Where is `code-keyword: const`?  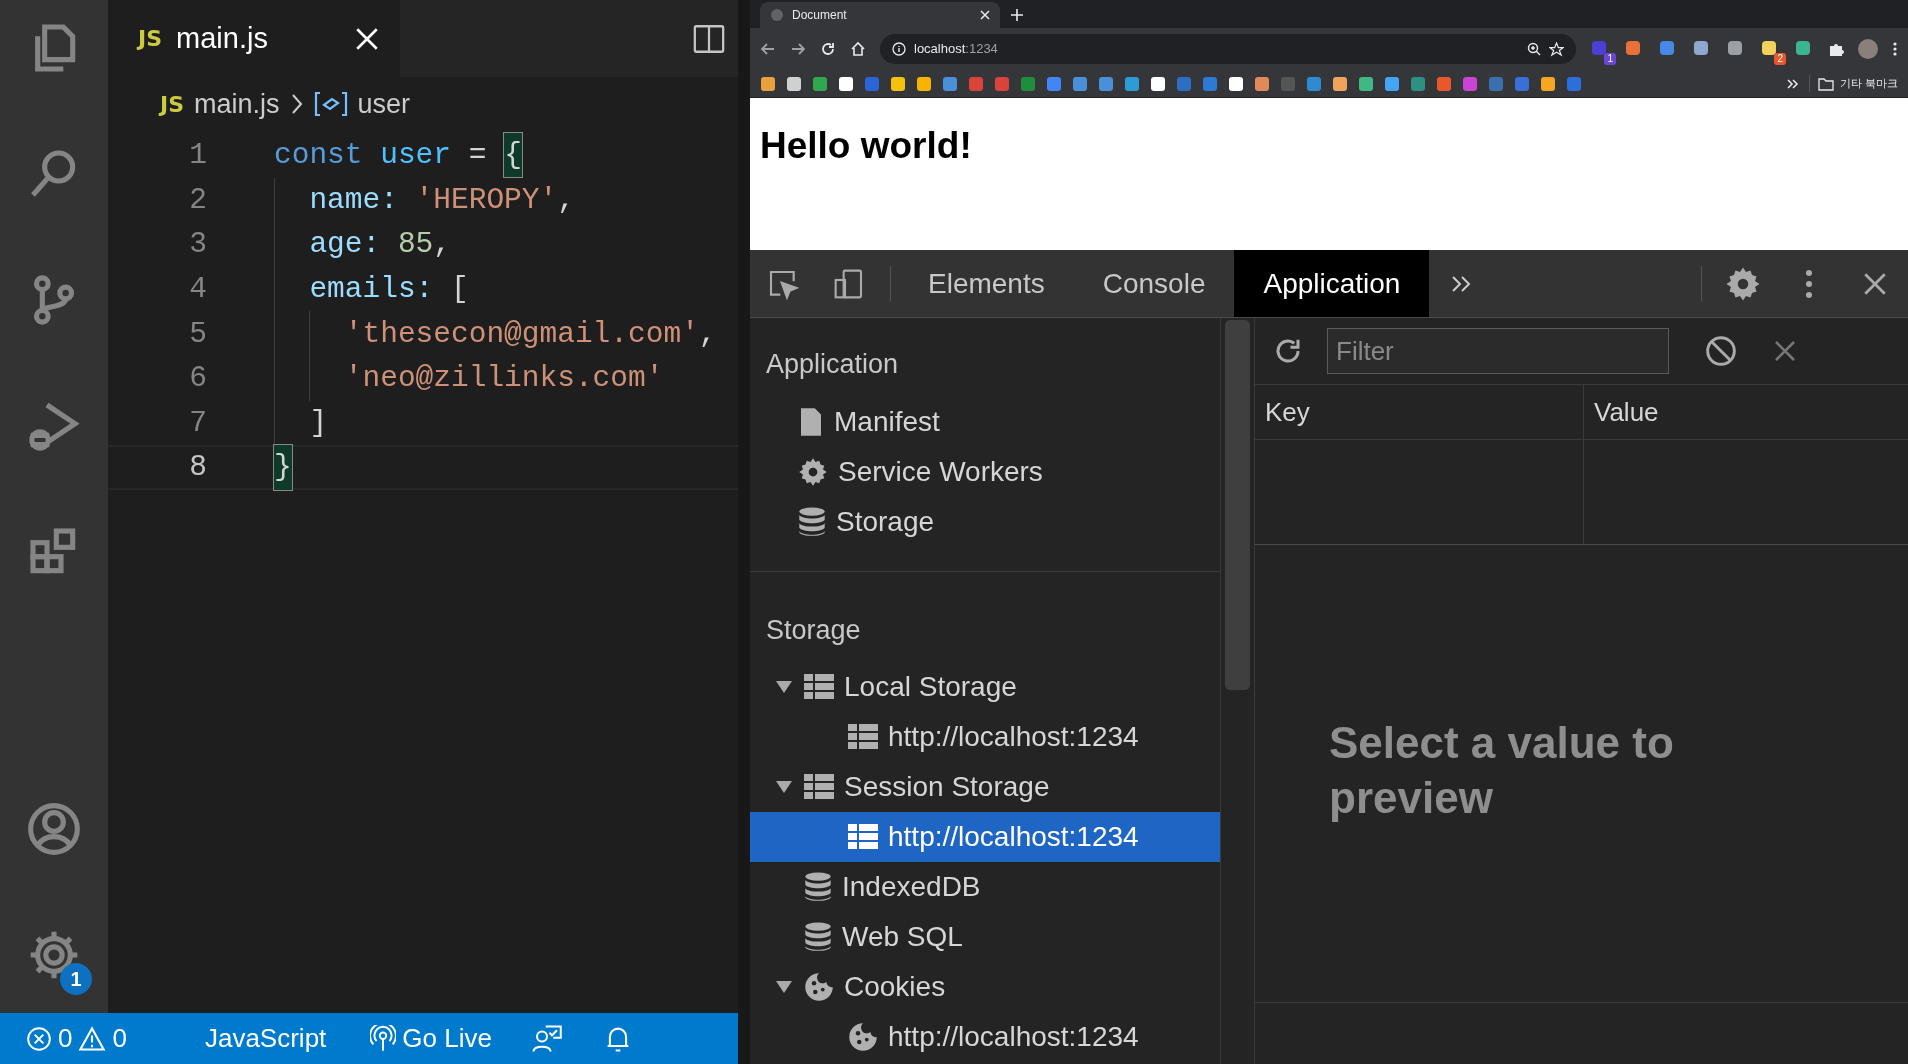 code-keyword: const is located at coordinates (318, 156).